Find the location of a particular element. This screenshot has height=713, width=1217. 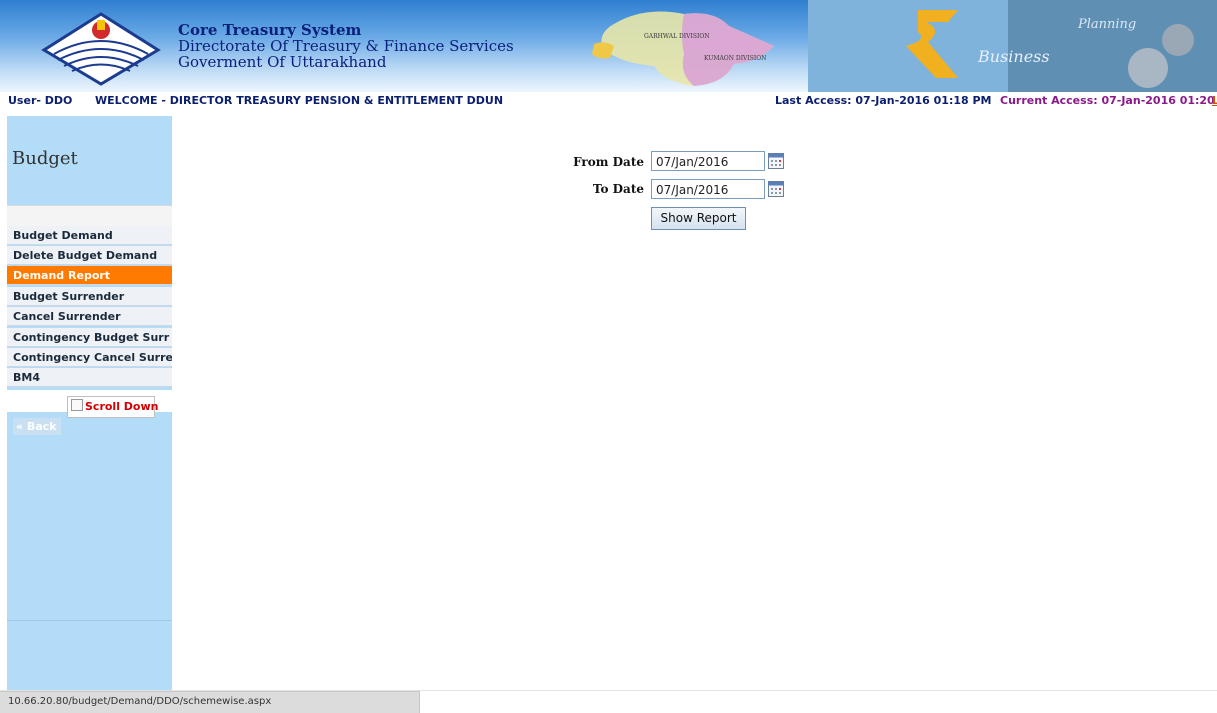

deco-business-text: Business is located at coordinates (1013, 56).